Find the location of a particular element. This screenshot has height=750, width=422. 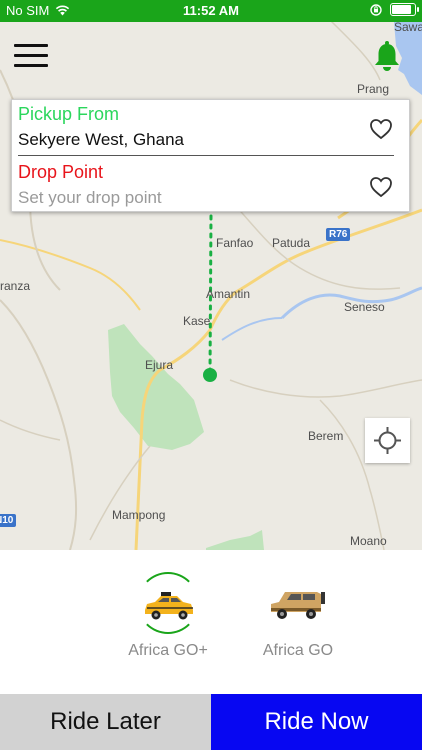

place-label: Berem is located at coordinates (326, 436).